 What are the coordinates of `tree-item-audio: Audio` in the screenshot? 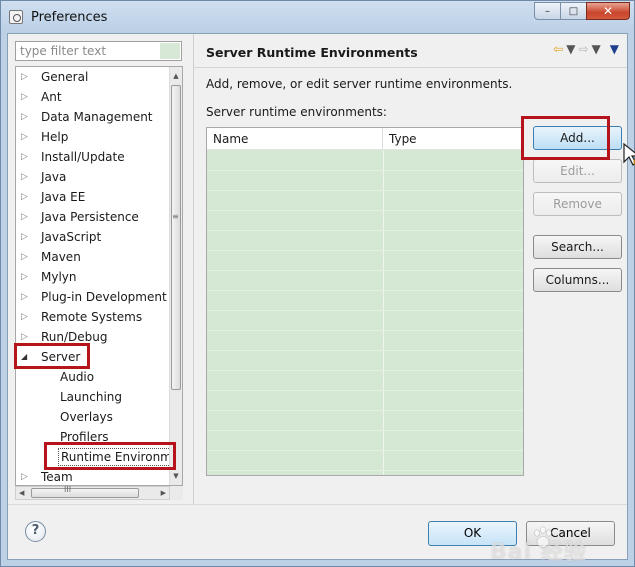 It's located at (93, 377).